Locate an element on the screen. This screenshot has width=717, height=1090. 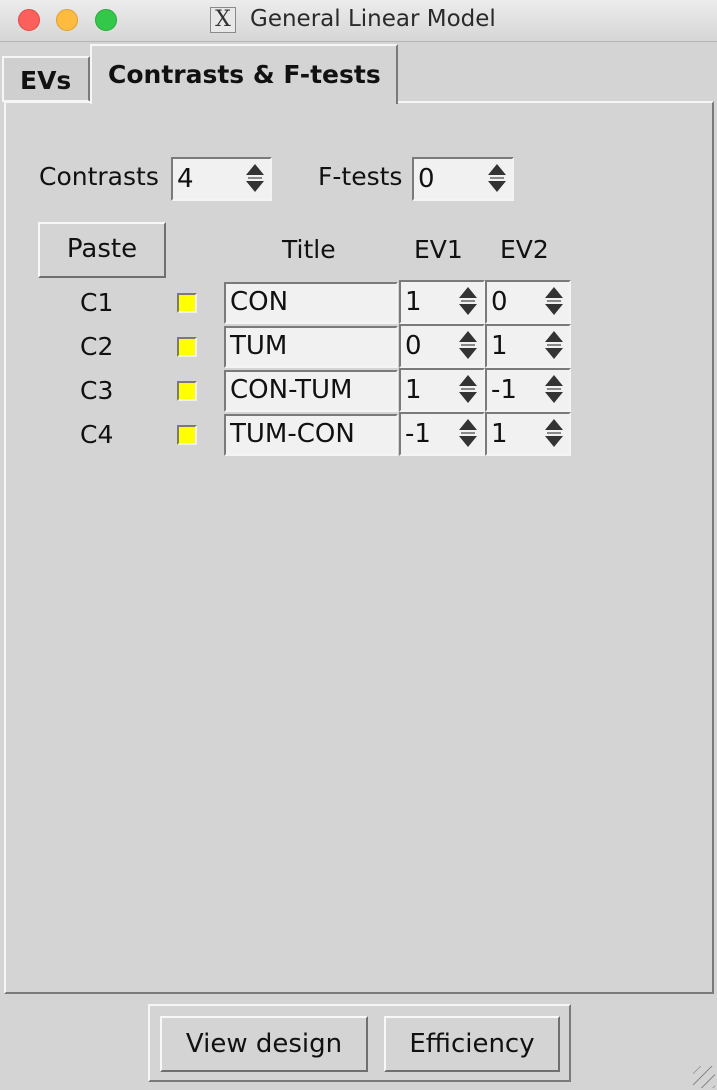
contrast-title-field: TUM is located at coordinates (311, 347).